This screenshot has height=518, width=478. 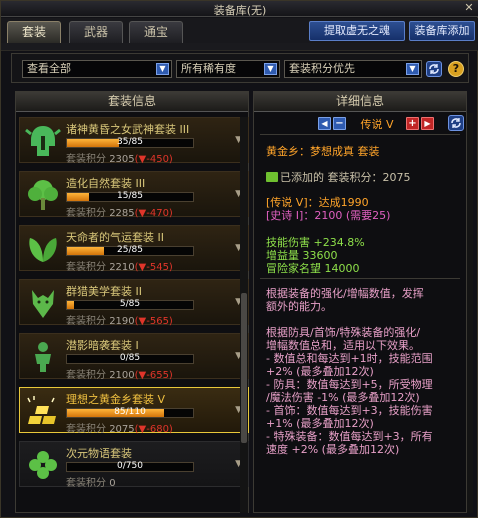 I want to click on suit-name: 诸神黄昏之女武神套装 III, so click(x=128, y=129).